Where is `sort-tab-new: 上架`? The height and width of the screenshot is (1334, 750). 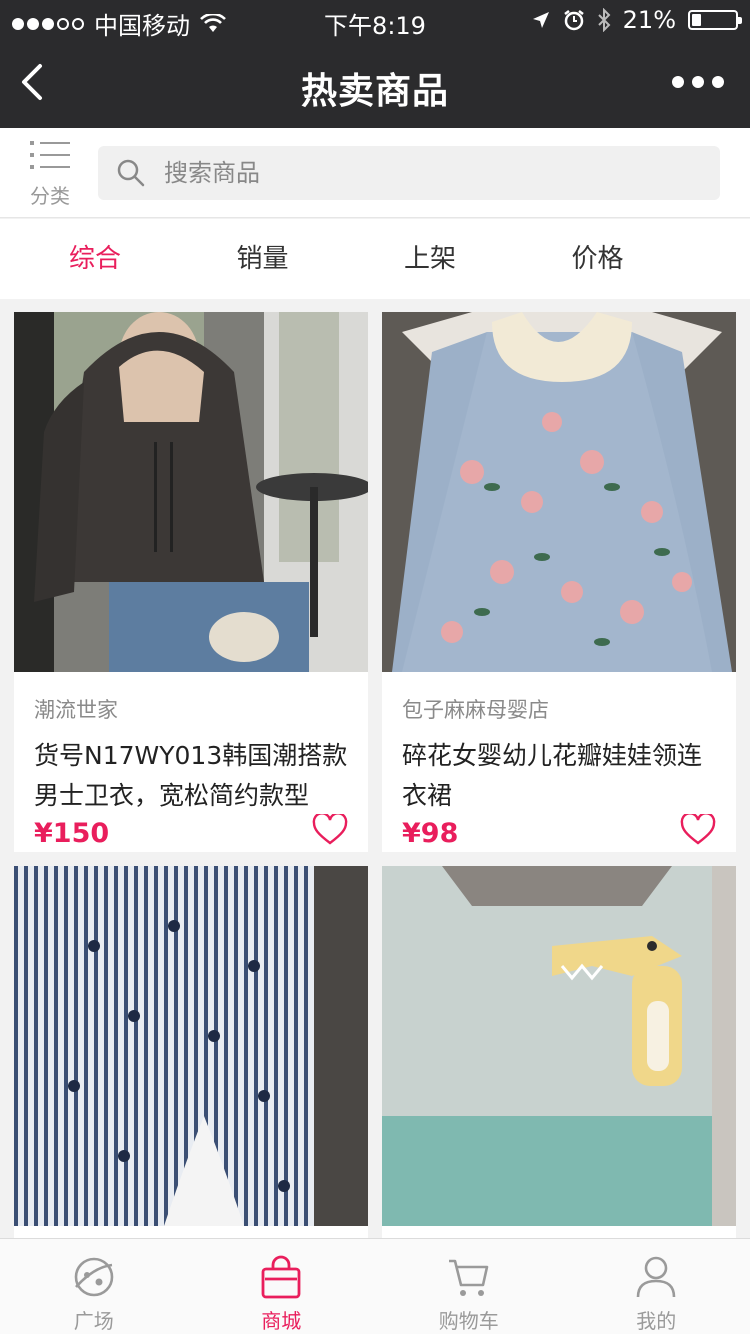
sort-tab-new: 上架 is located at coordinates (430, 259).